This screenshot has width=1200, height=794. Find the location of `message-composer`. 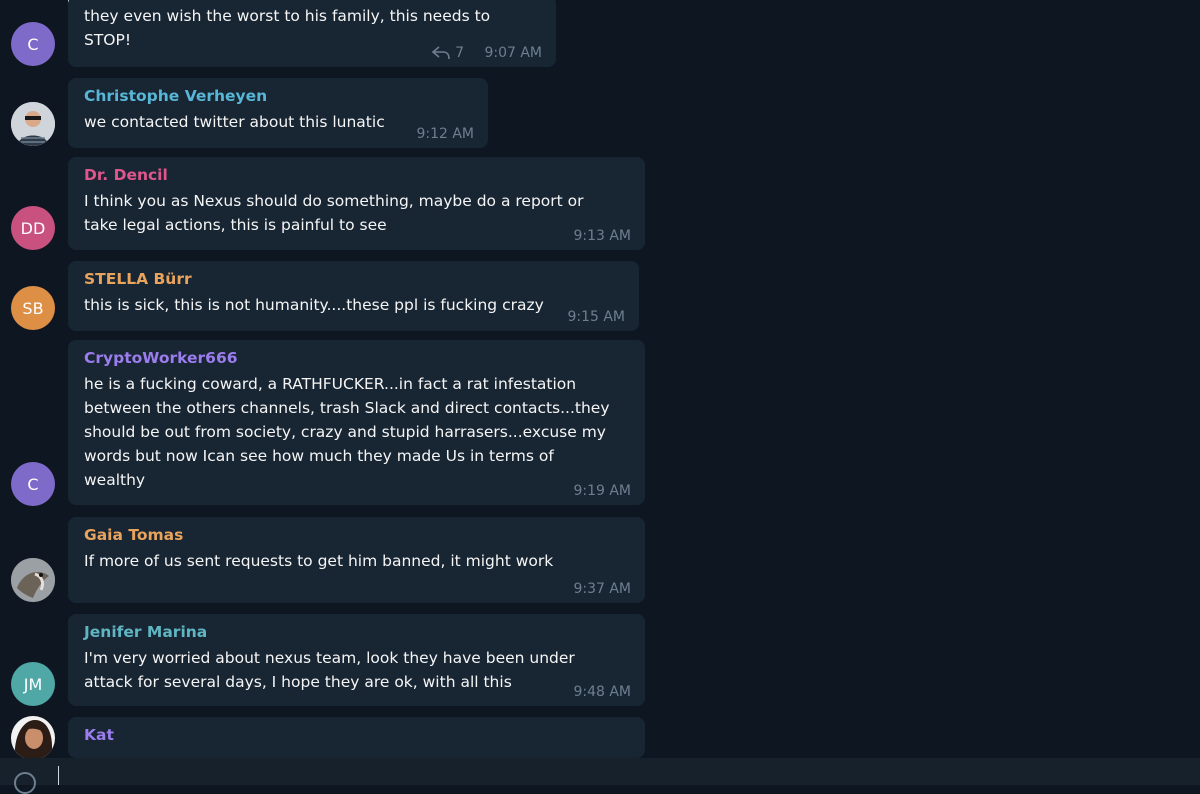

message-composer is located at coordinates (600, 776).